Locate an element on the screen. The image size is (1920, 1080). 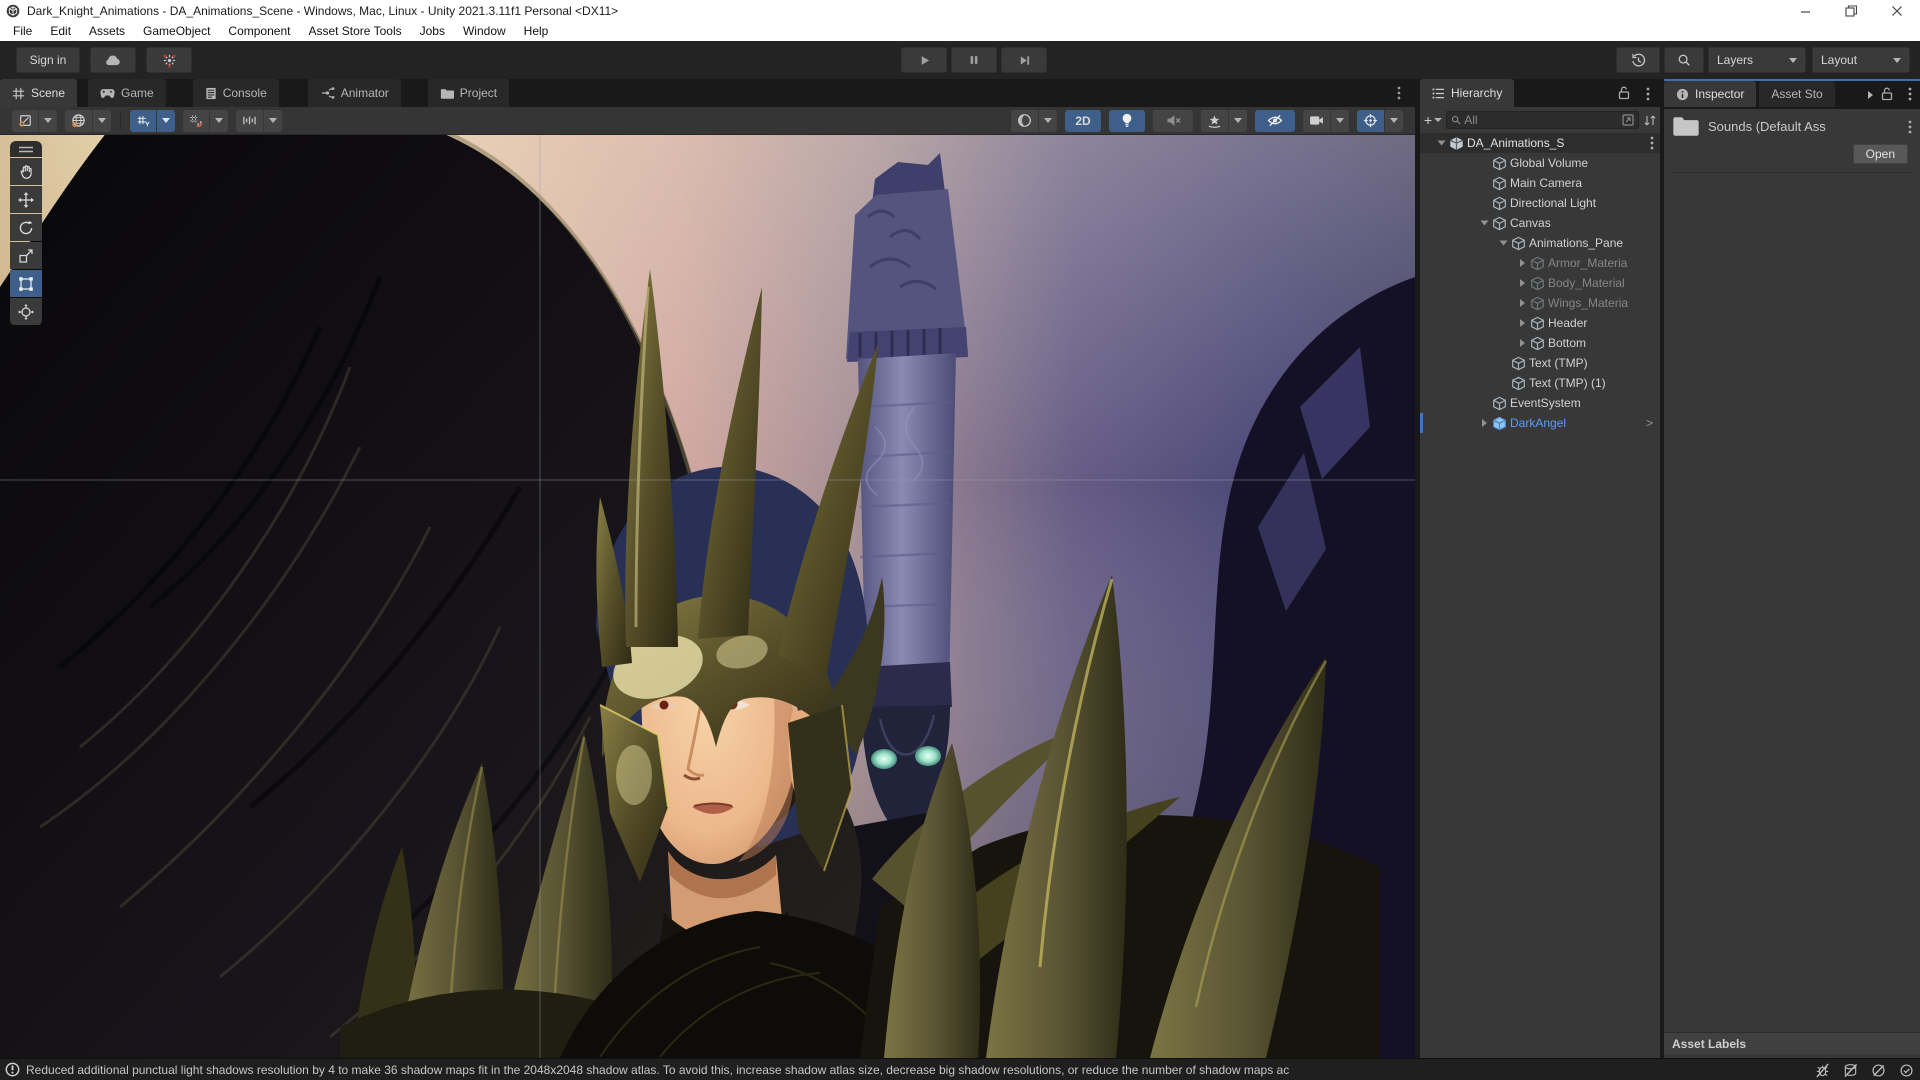
hierarchy-item-armor-materia: Armor_Materia is located at coordinates (1540, 263).